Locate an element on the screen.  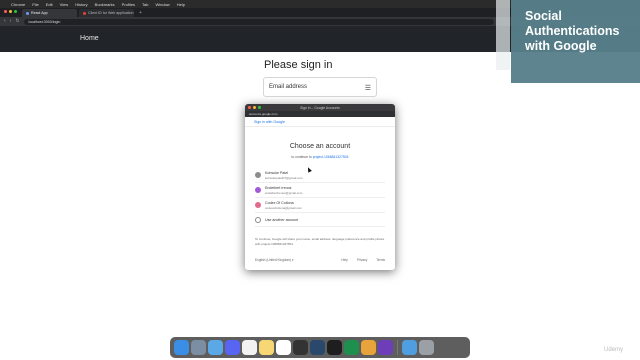
notes-icon is located at coordinates (266, 347).